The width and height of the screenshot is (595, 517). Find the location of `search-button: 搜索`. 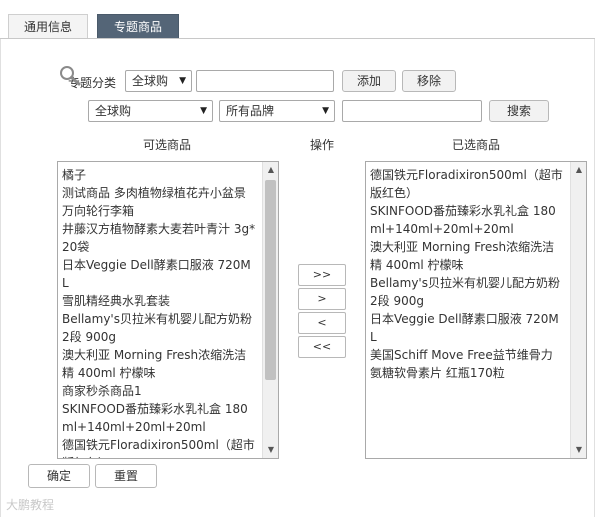

search-button: 搜索 is located at coordinates (519, 111).